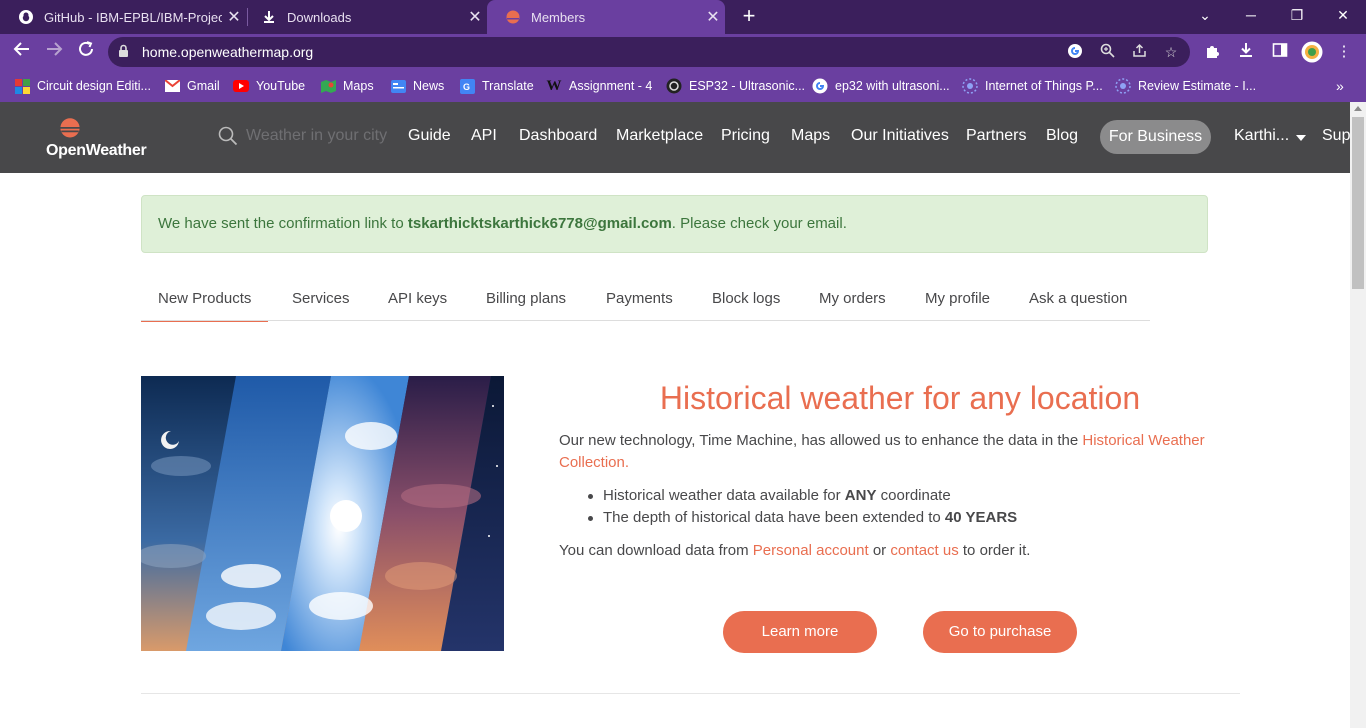 The width and height of the screenshot is (1366, 728). Describe the element at coordinates (205, 306) in the screenshot. I see `tab-new-products: New Products` at that location.